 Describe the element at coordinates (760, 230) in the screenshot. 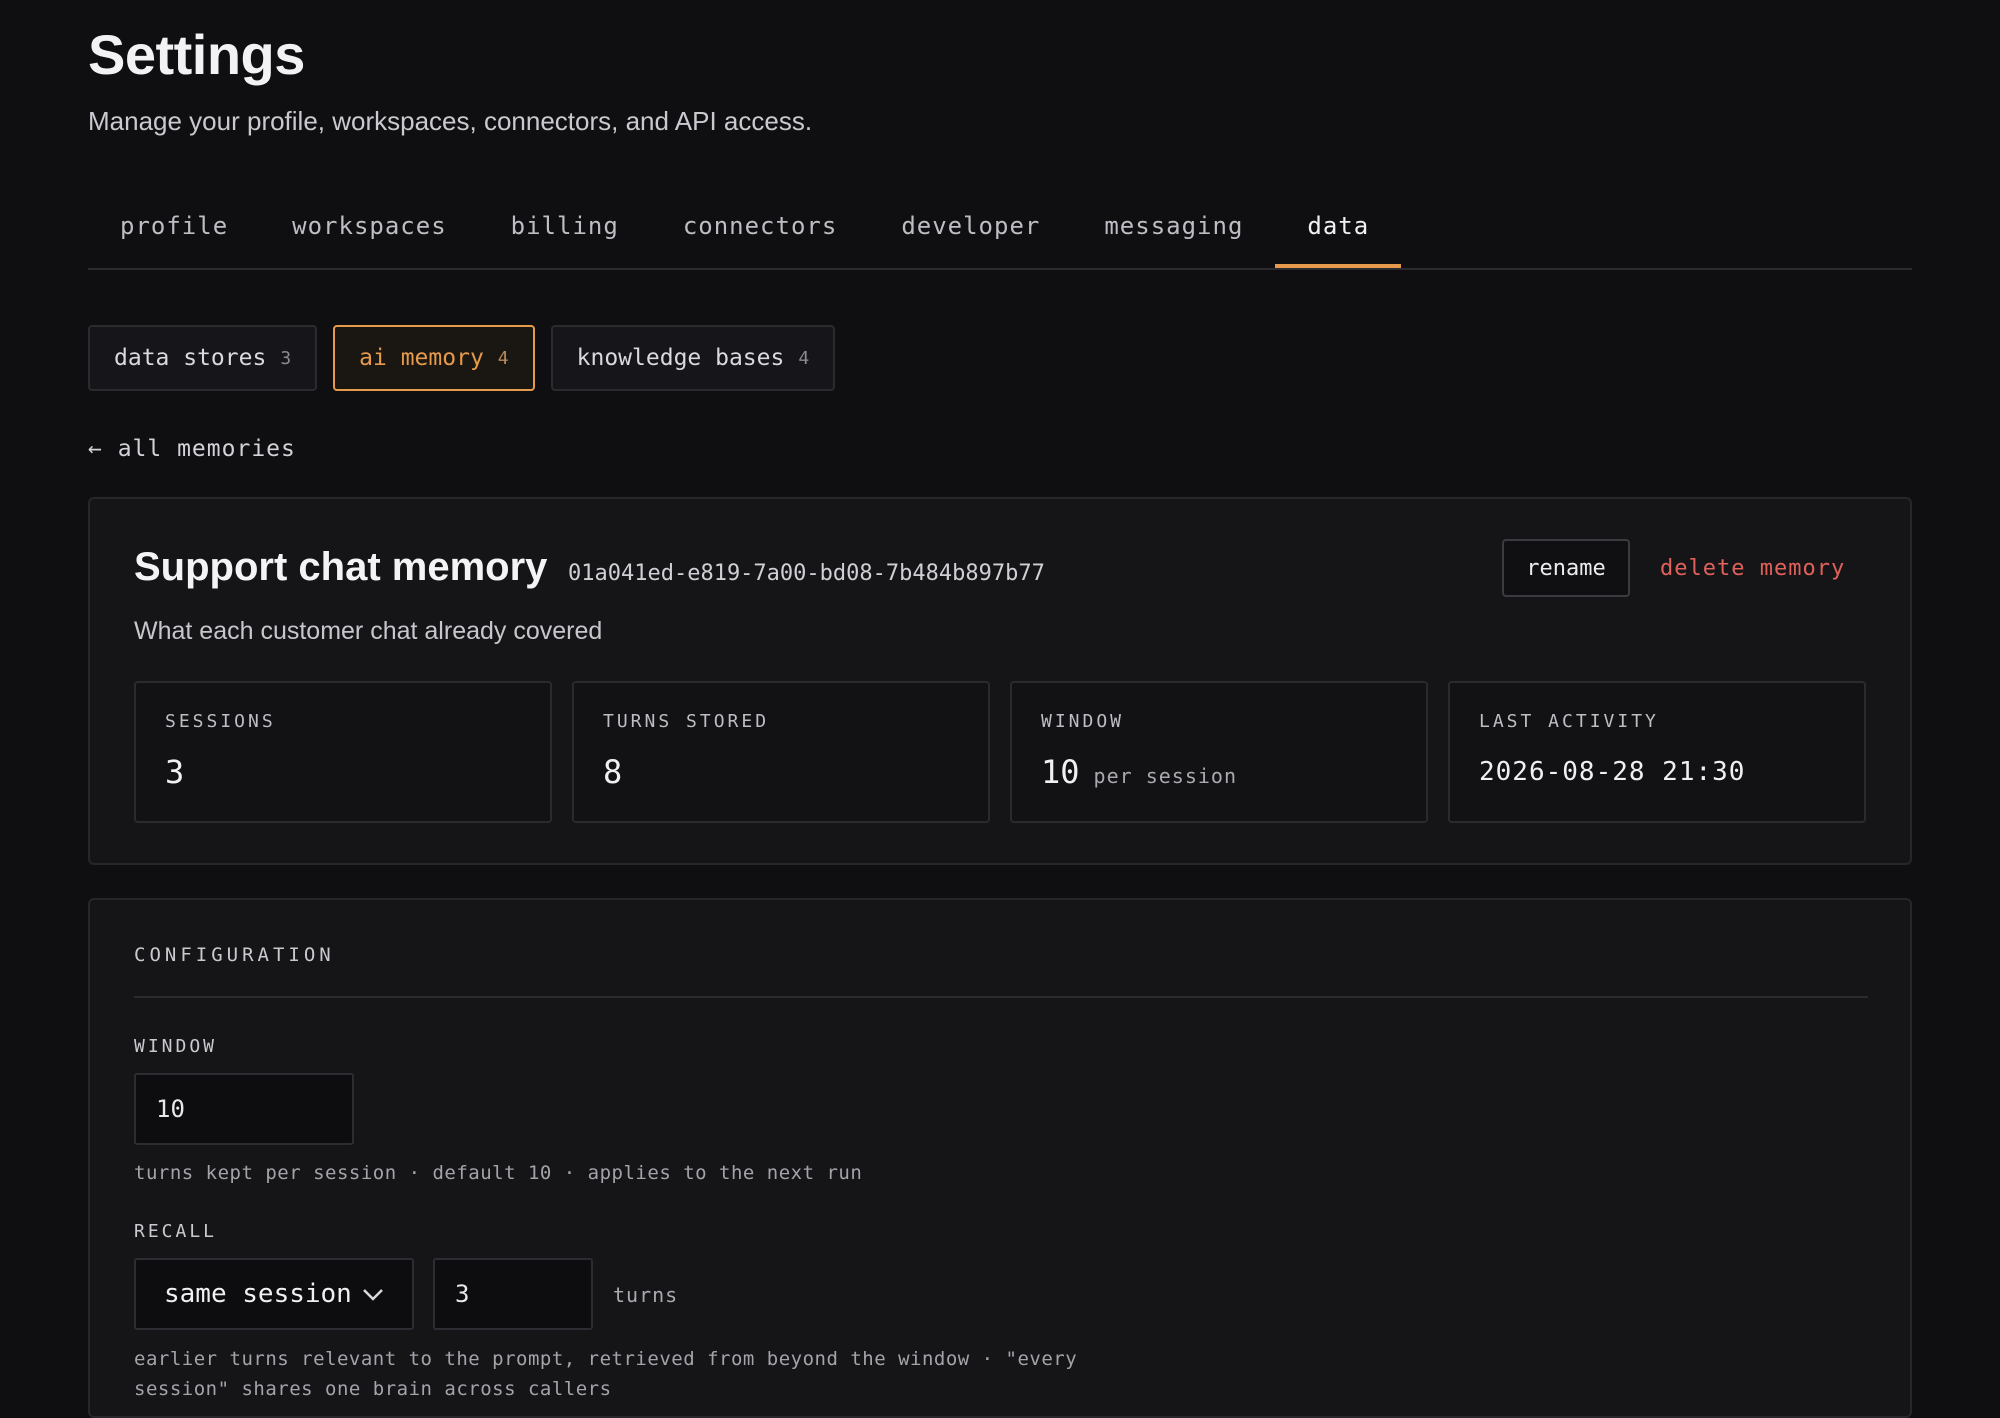

I see `tab-connectors: connectors` at that location.